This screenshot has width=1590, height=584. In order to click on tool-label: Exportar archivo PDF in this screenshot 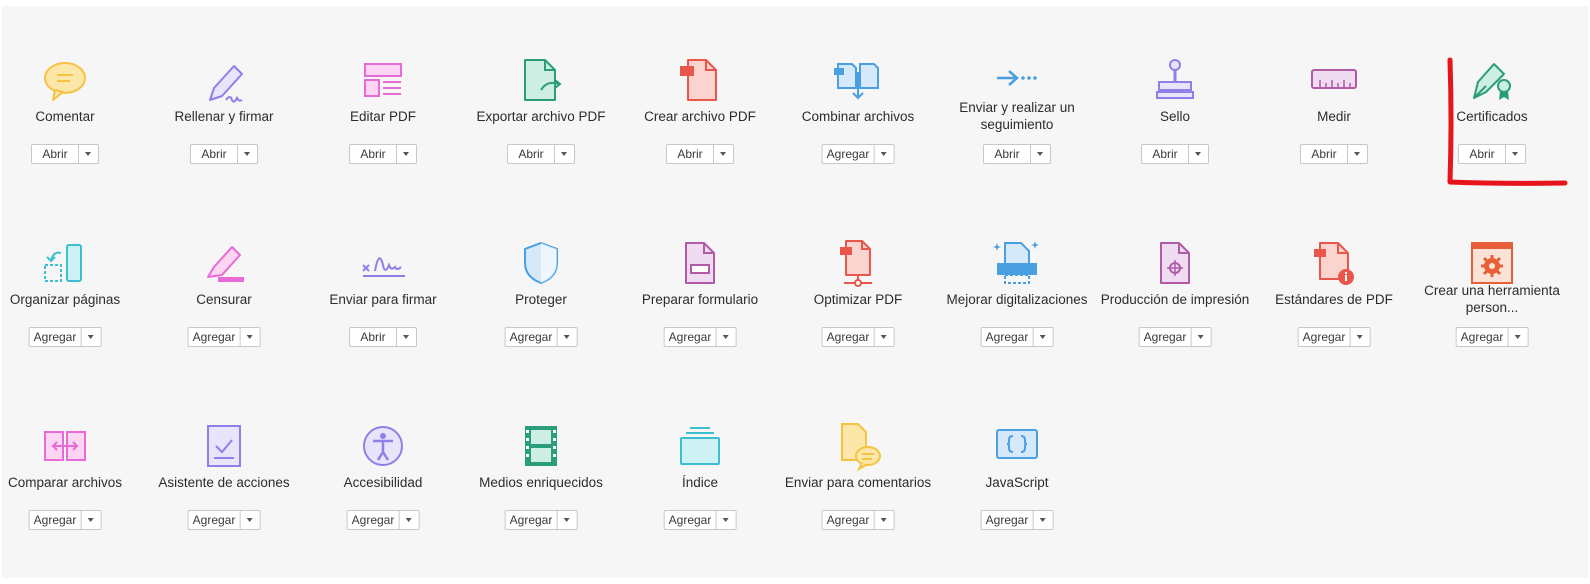, I will do `click(541, 116)`.